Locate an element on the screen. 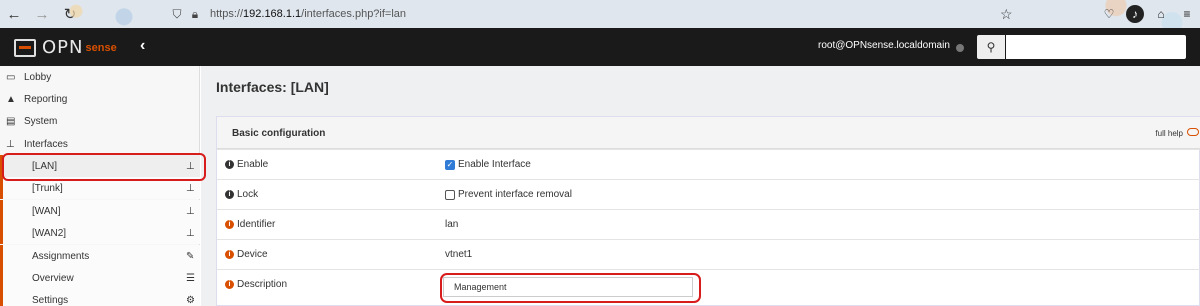 This screenshot has width=1200, height=306. sidebar-item-label: [Trunk] is located at coordinates (47, 188).